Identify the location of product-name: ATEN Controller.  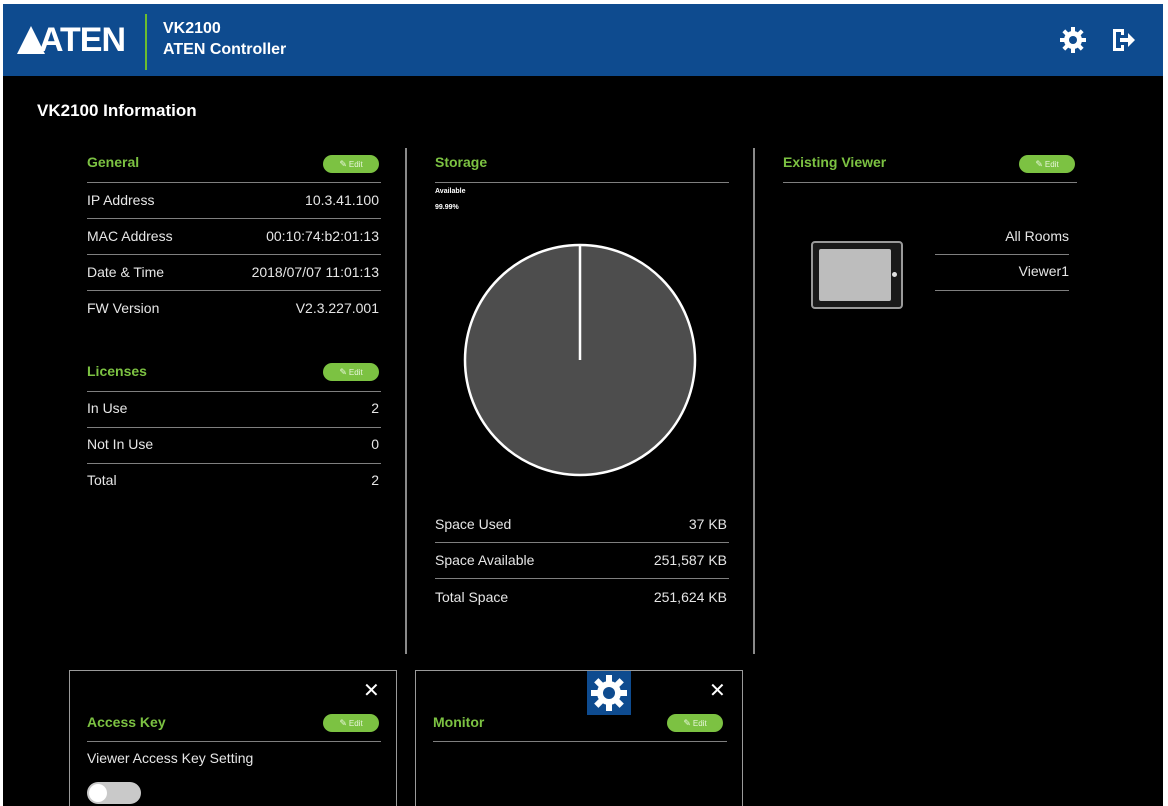
(225, 49).